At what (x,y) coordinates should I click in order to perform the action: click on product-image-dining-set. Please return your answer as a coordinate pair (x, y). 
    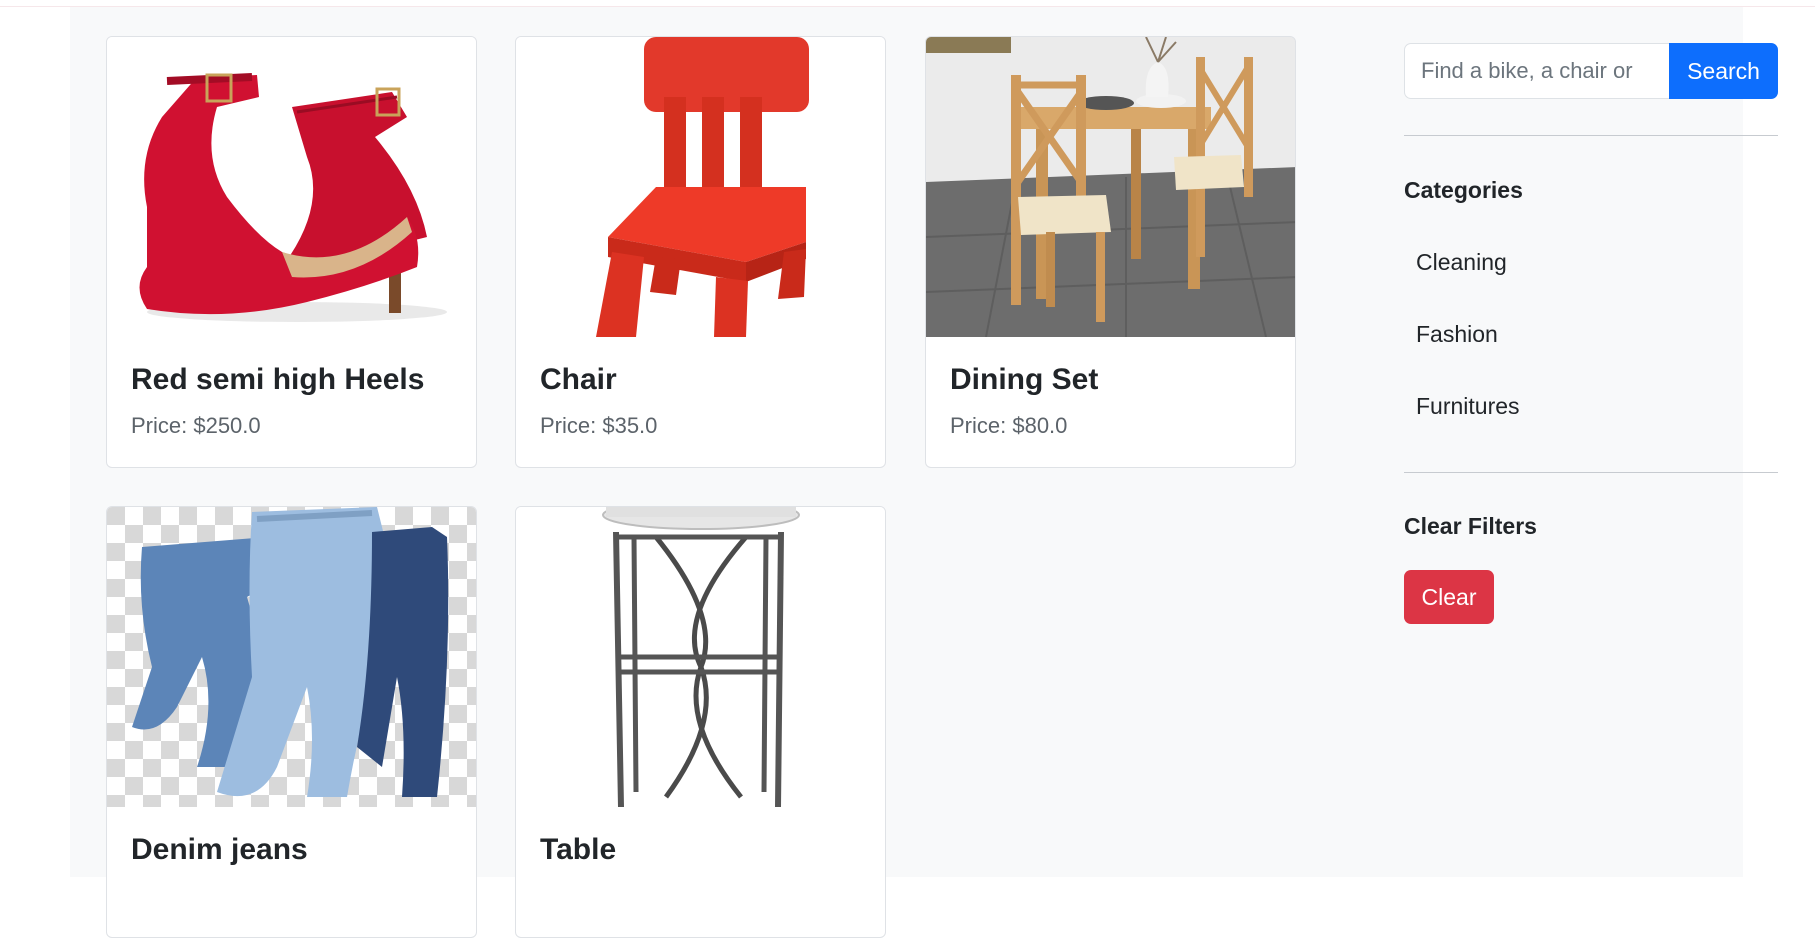
    Looking at the image, I should click on (1110, 187).